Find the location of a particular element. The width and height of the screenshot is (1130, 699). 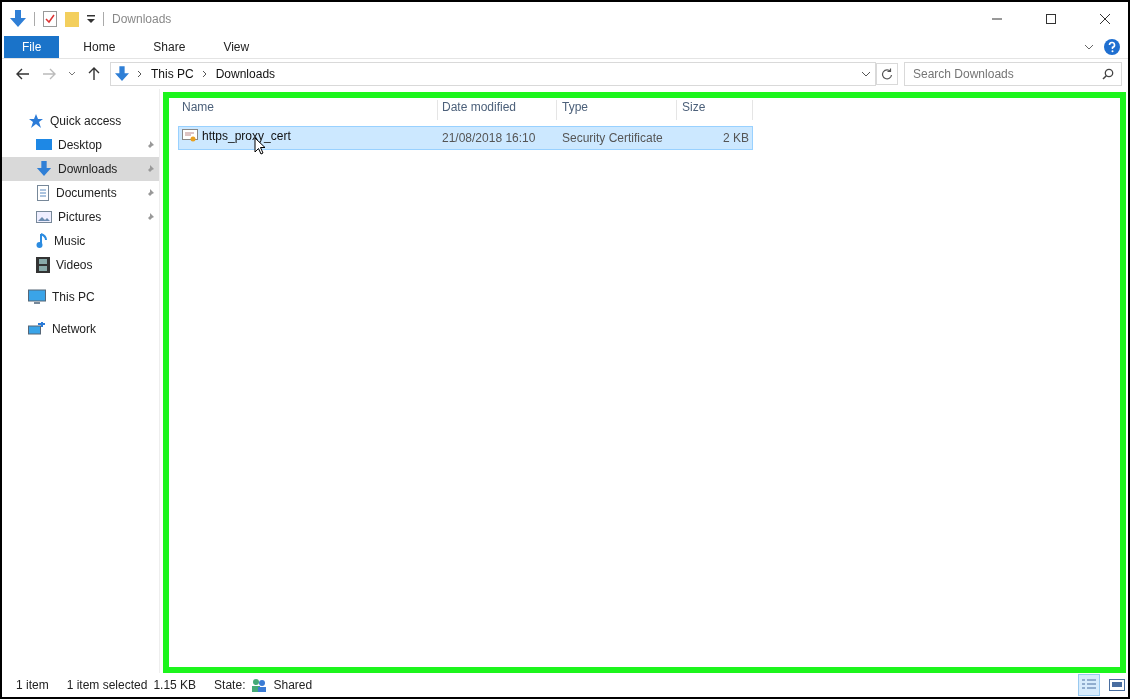

ribbon-tab: Share is located at coordinates (169, 47).